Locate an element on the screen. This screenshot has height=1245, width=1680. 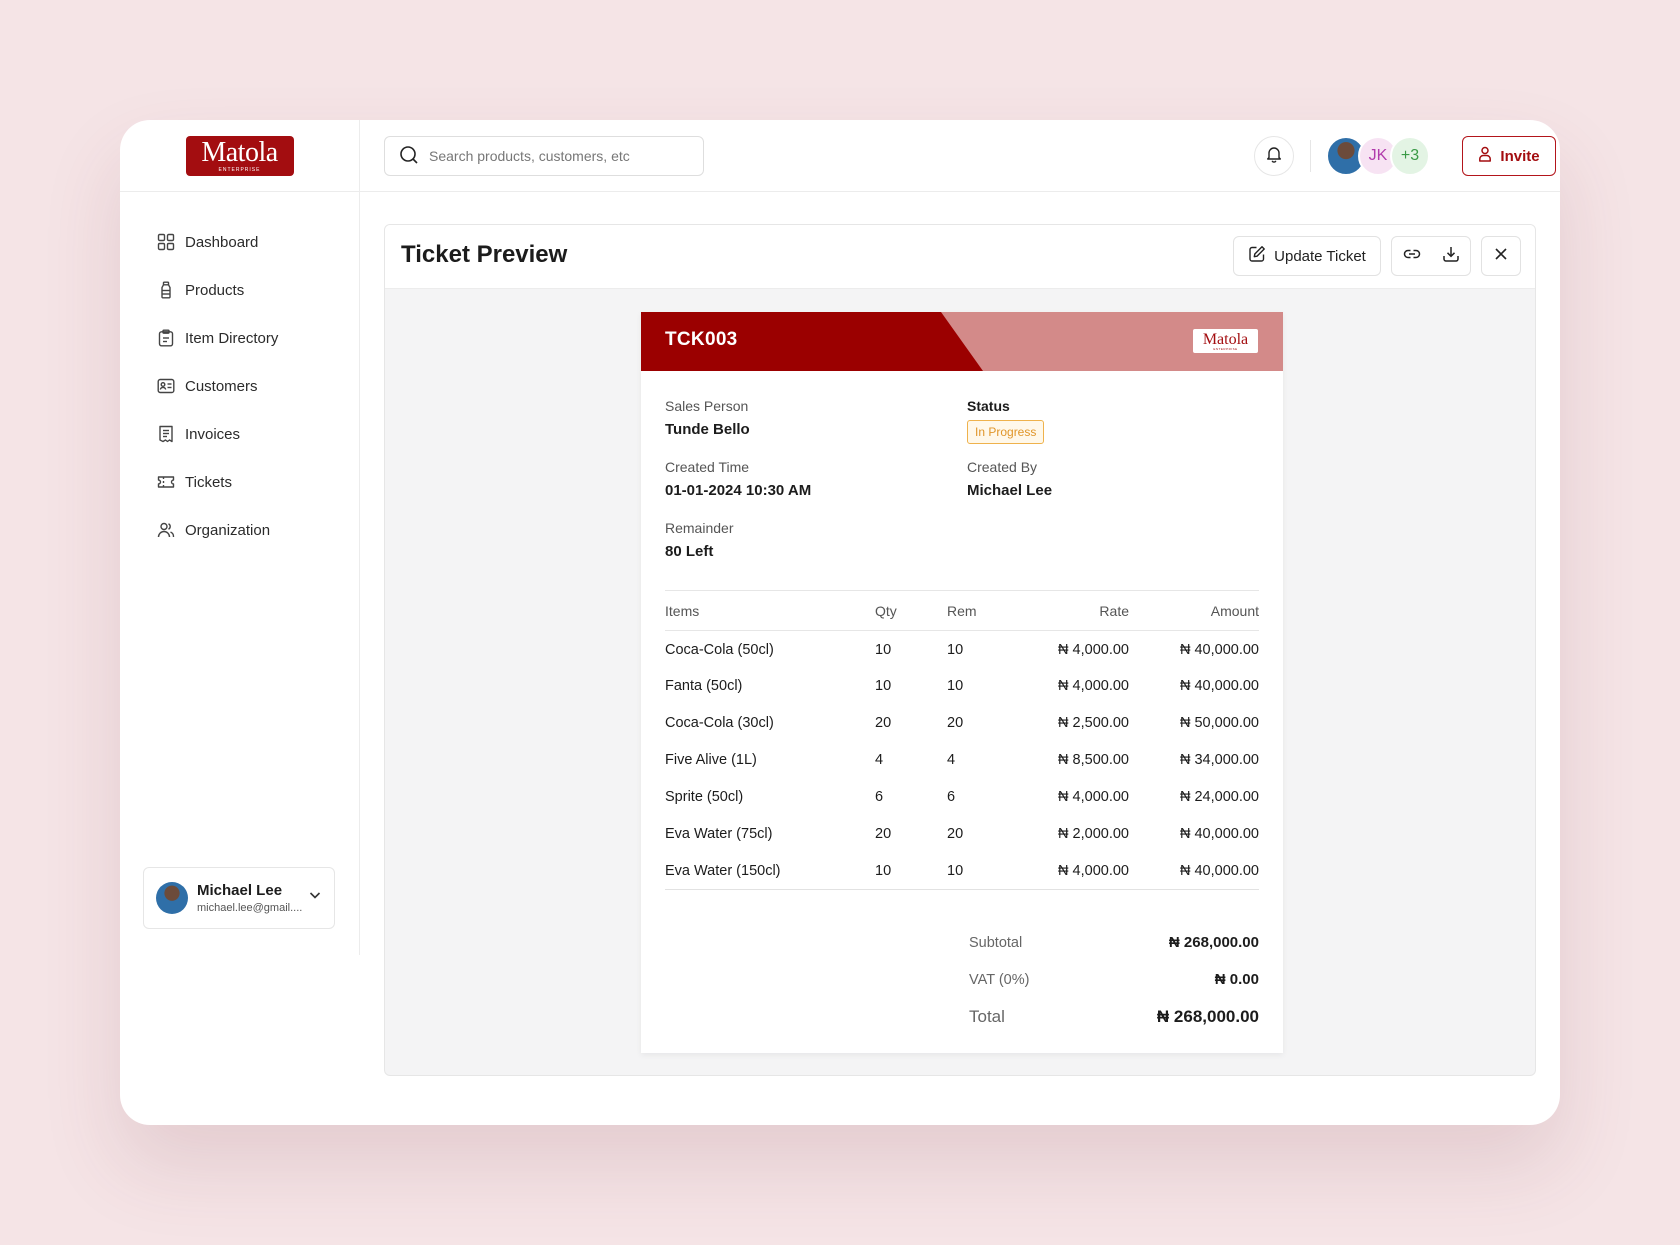
sidebar-item-label: Customers is located at coordinates (221, 386).